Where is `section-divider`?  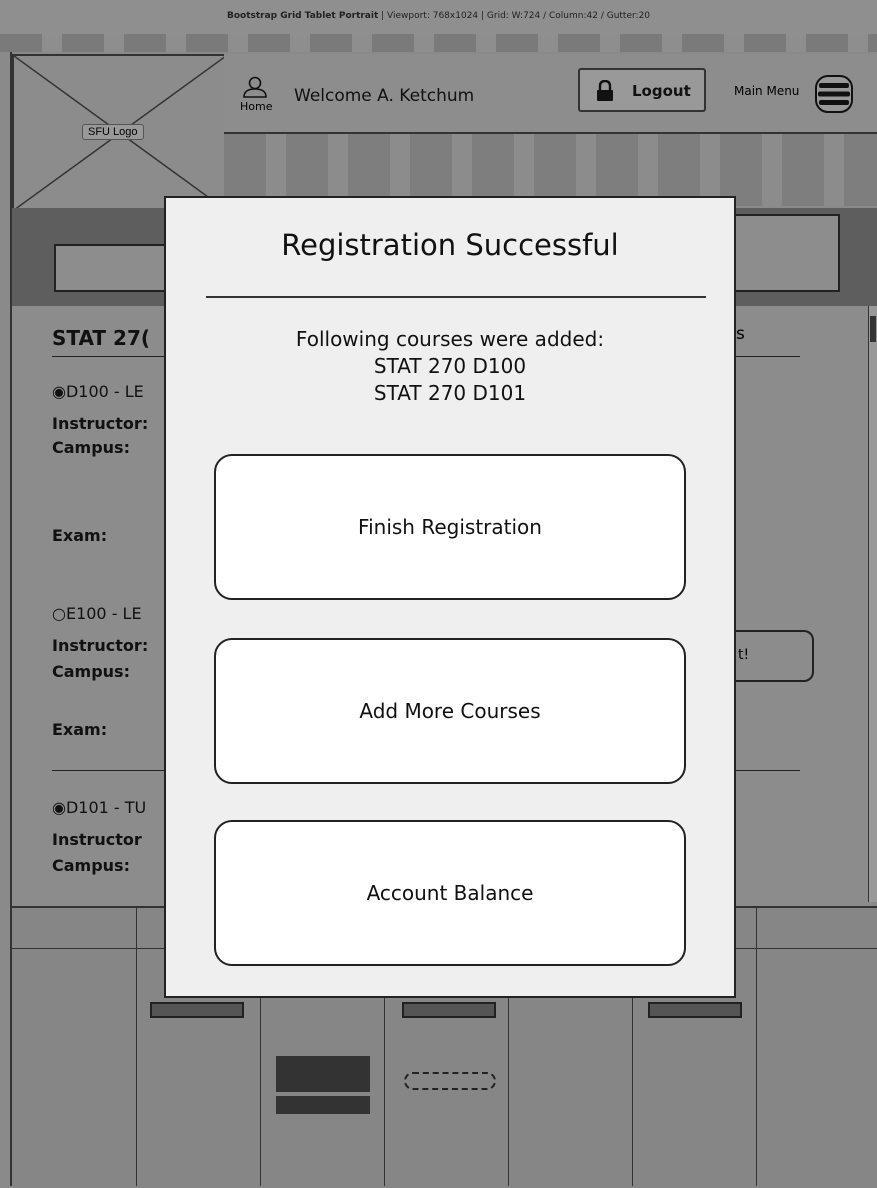
section-divider is located at coordinates (112, 770).